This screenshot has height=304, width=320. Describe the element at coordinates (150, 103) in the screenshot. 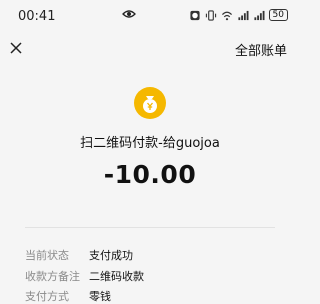

I see `money-bag-icon` at that location.